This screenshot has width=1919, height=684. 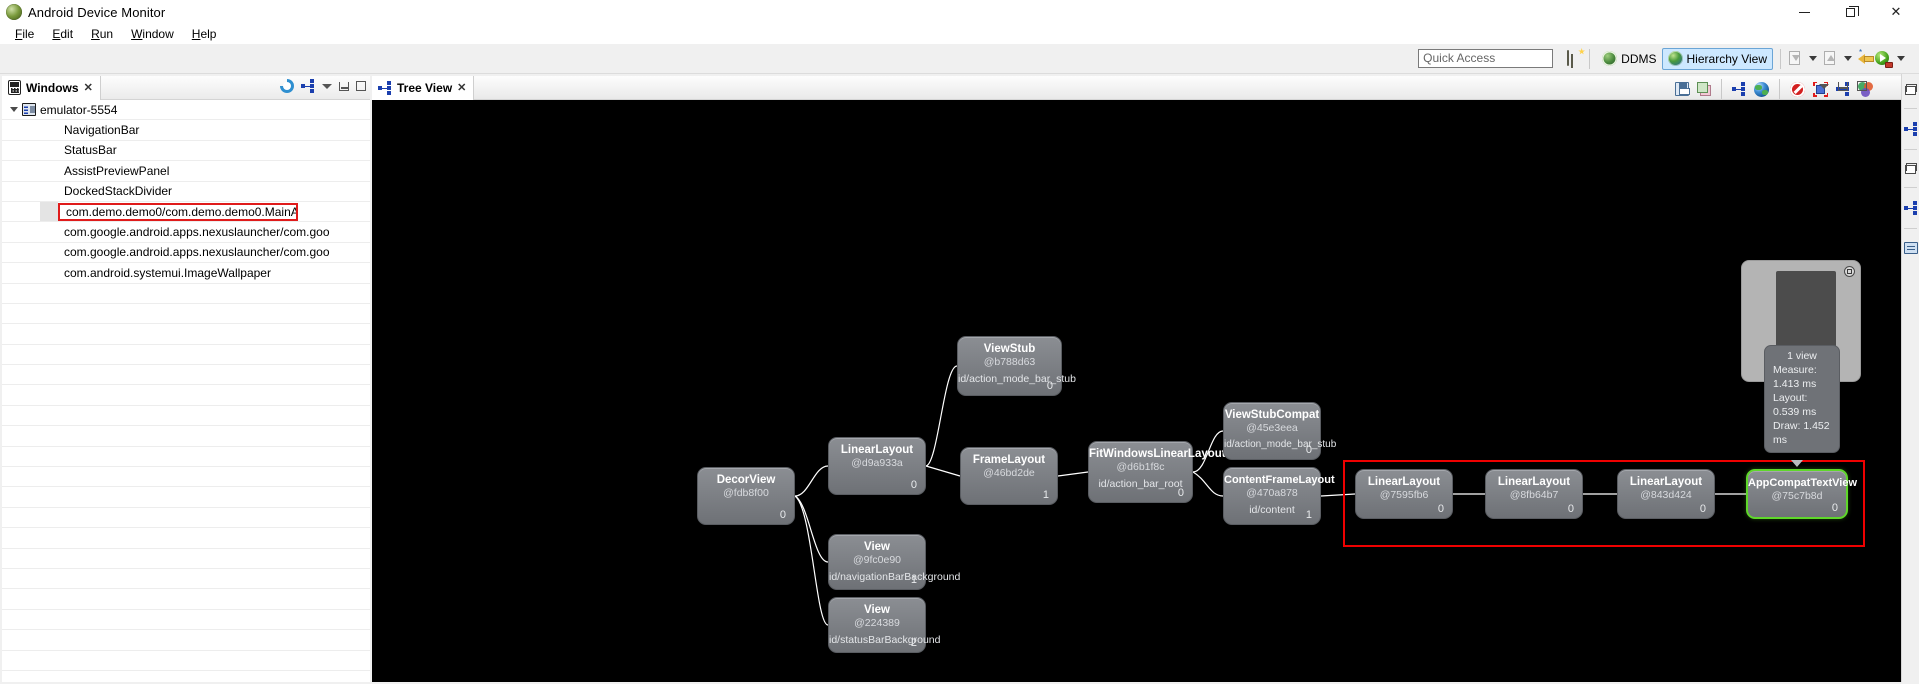 What do you see at coordinates (1682, 89) in the screenshot?
I see `save-icon` at bounding box center [1682, 89].